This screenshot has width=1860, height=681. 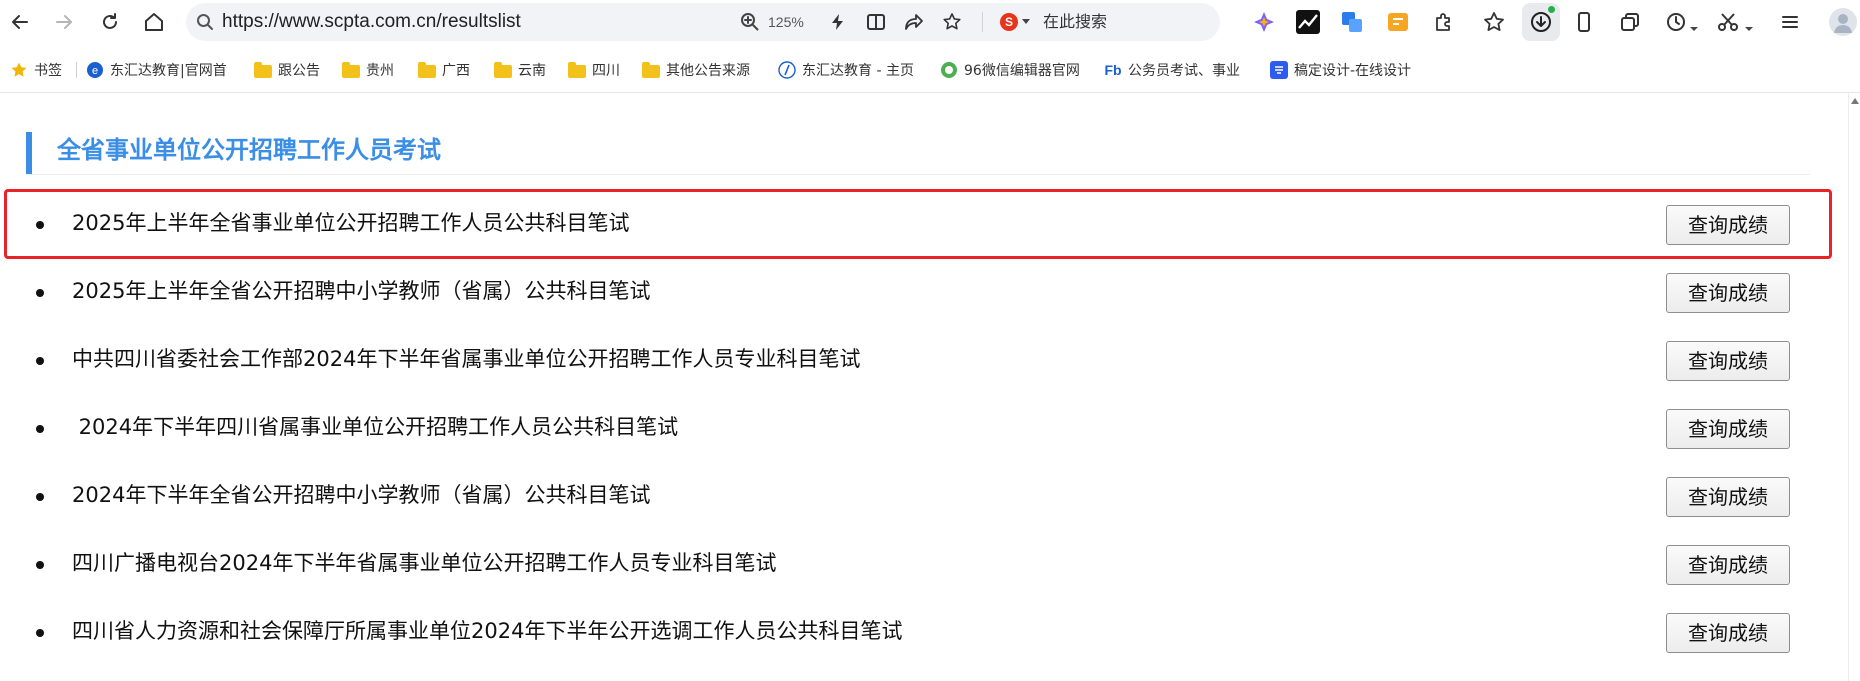 I want to click on svg-text: Fb, so click(x=1112, y=70).